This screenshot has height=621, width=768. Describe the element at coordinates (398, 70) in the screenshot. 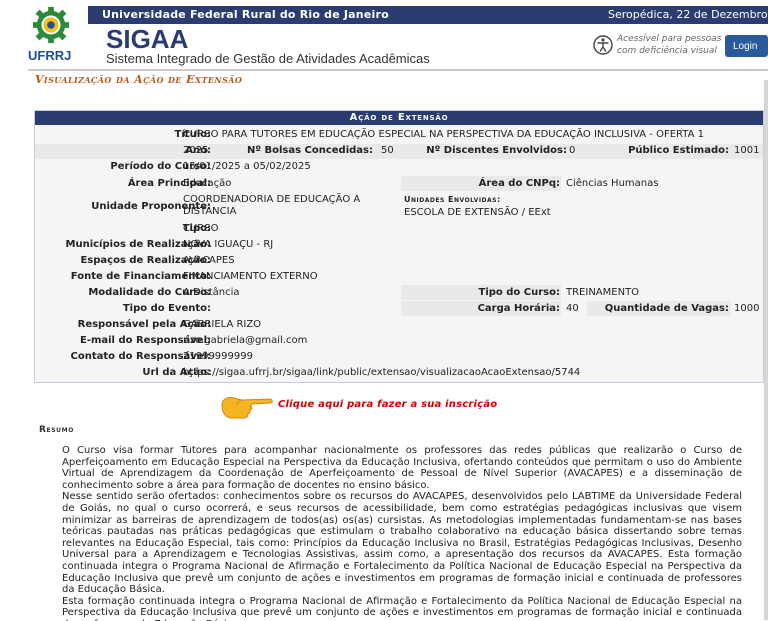

I see `header-divider` at that location.